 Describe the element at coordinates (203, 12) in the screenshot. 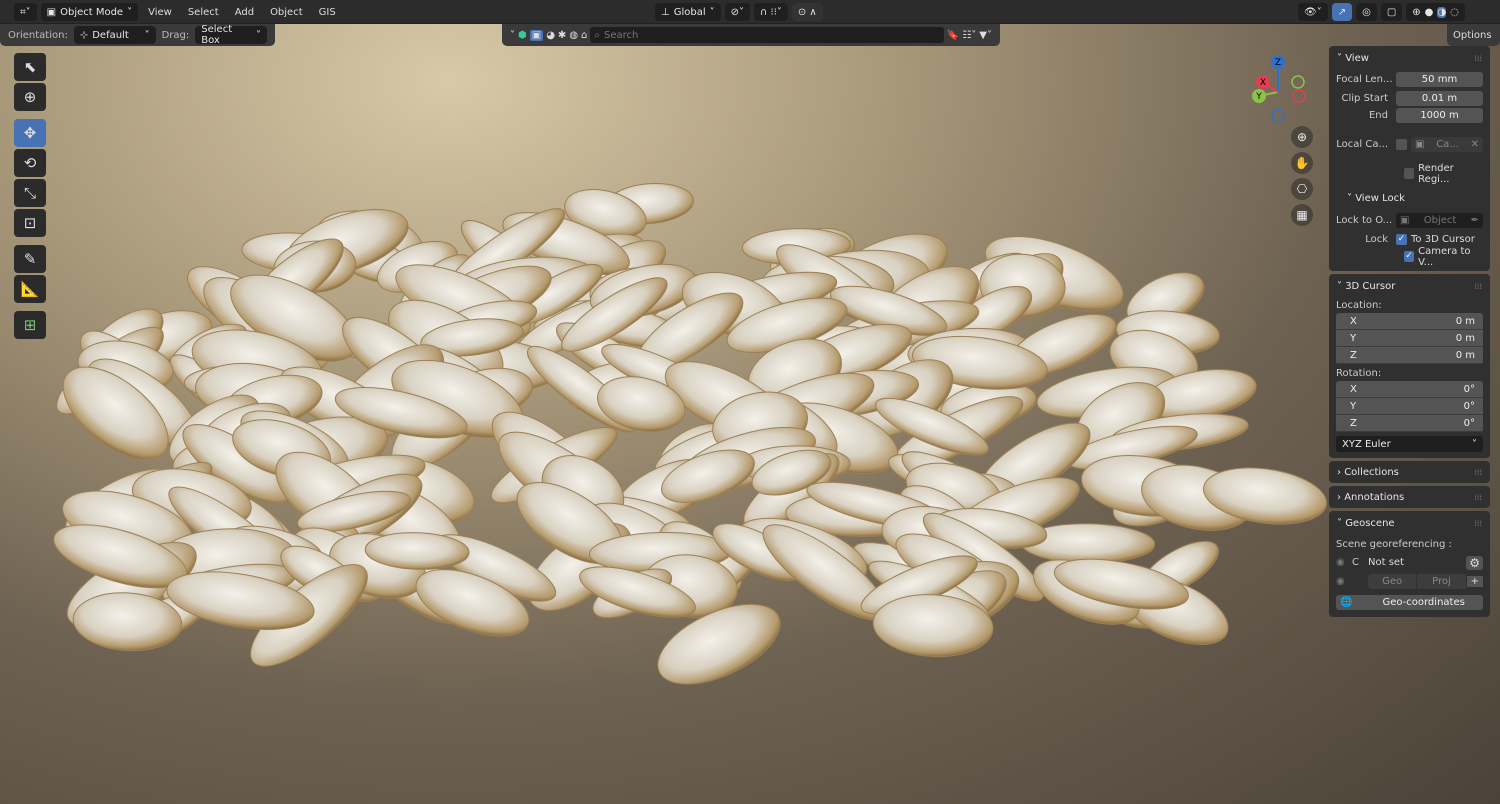

I see `menu-select: Select` at that location.